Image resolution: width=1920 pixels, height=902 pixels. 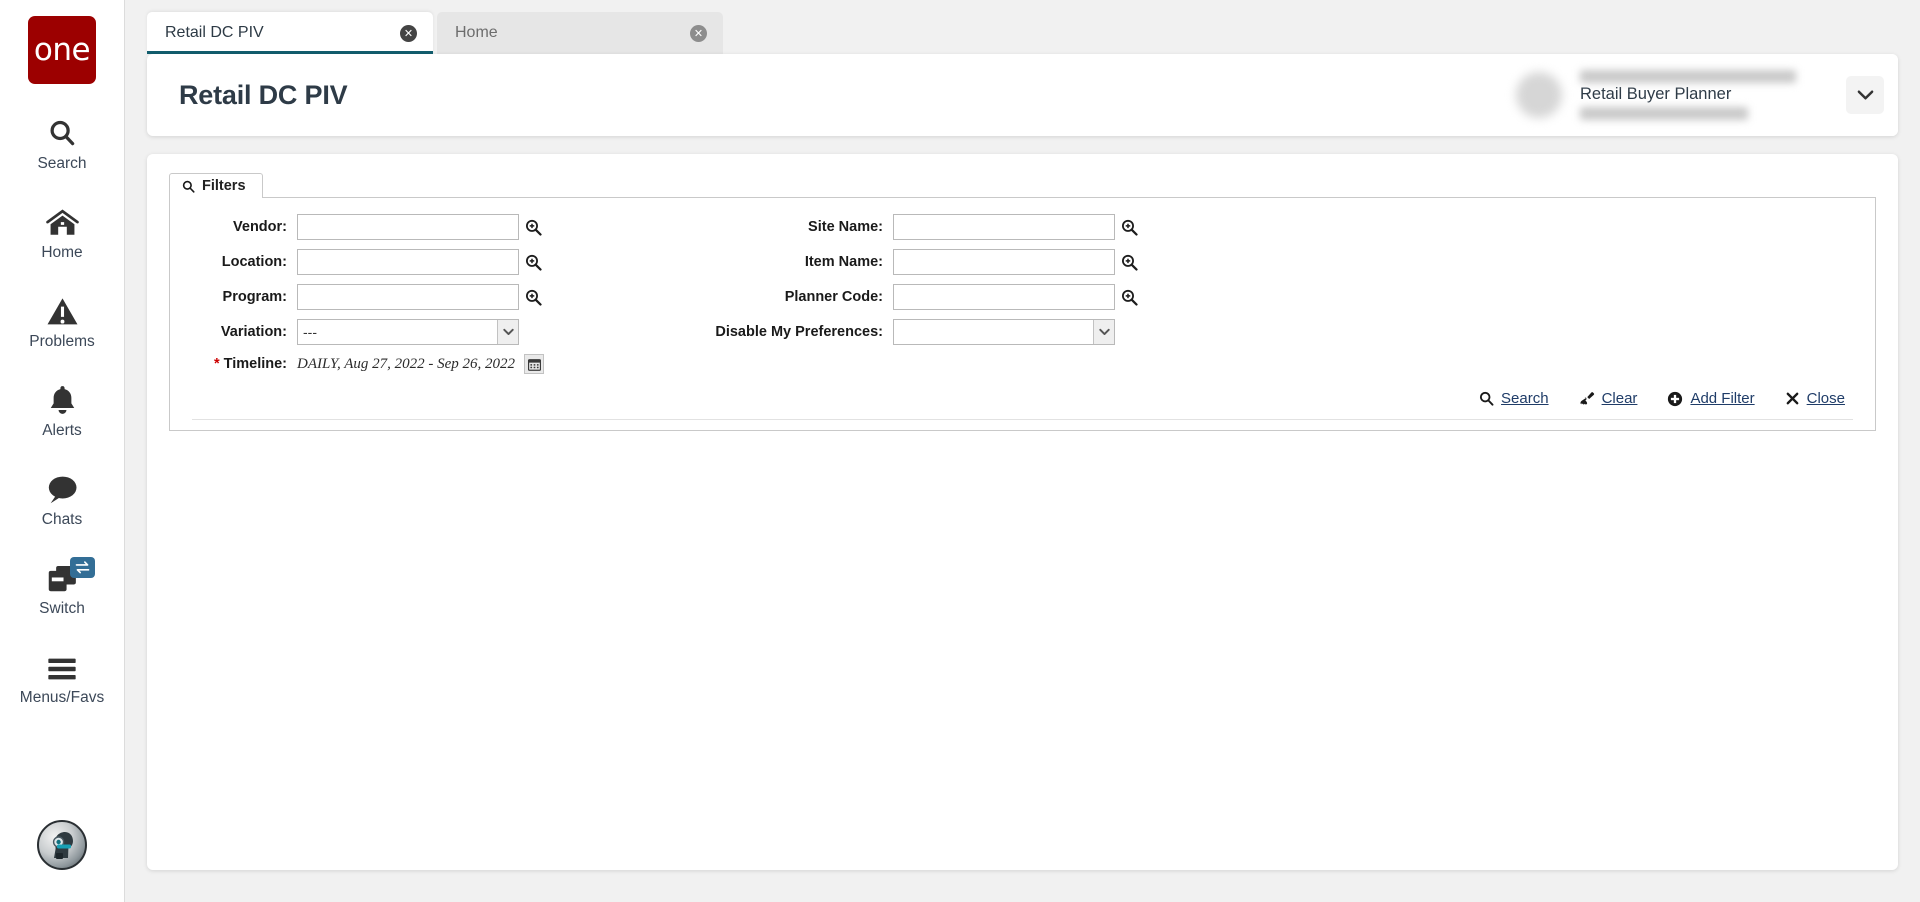 What do you see at coordinates (290, 33) in the screenshot?
I see `tab-retail-dc-piv: Retail DC PIV ✕` at bounding box center [290, 33].